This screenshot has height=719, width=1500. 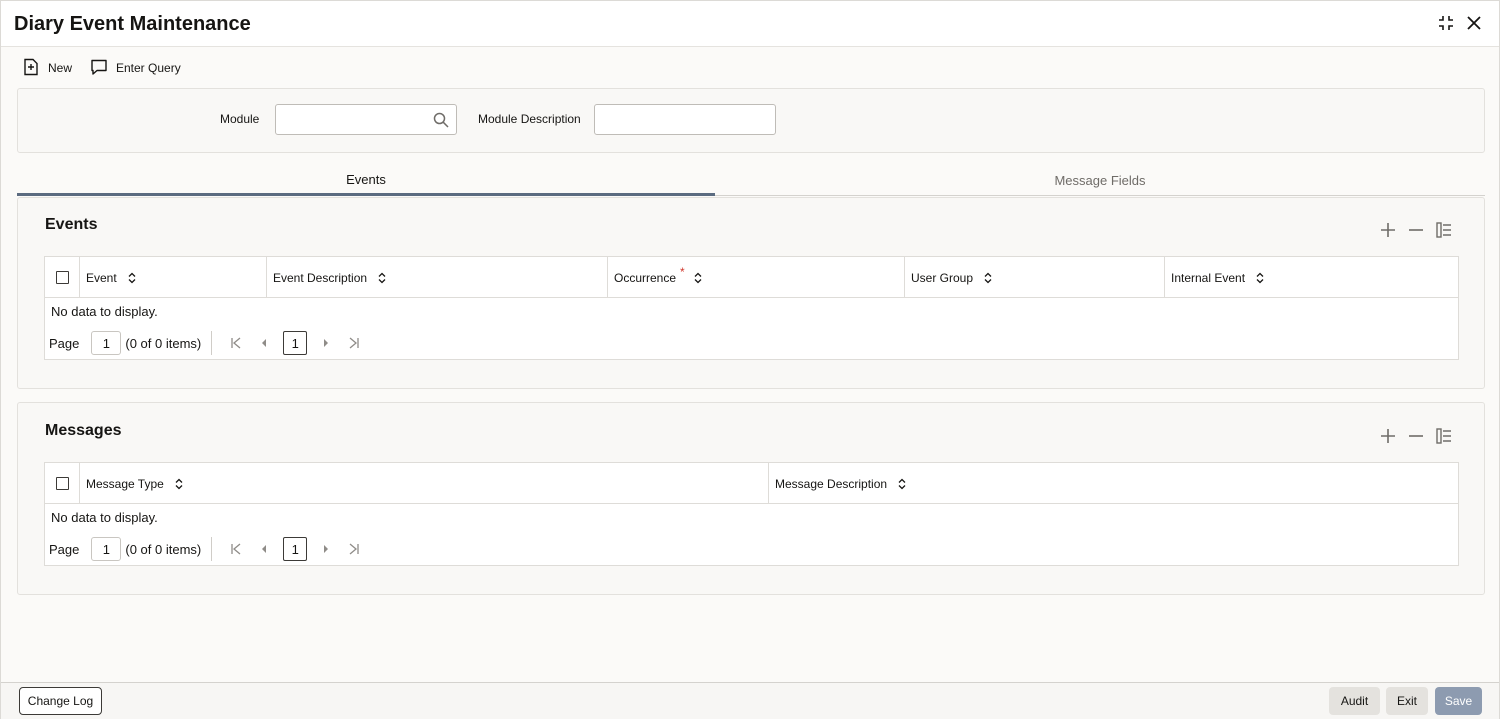 What do you see at coordinates (104, 311) in the screenshot?
I see `events-empty-message: No data to display.` at bounding box center [104, 311].